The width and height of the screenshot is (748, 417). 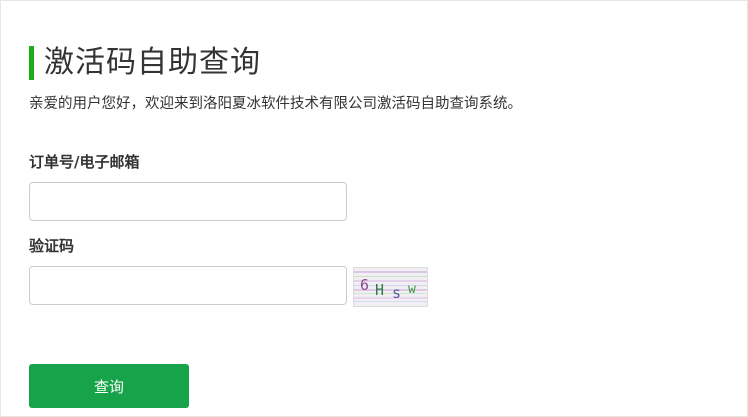 What do you see at coordinates (52, 246) in the screenshot?
I see `captcha-label: 验证码` at bounding box center [52, 246].